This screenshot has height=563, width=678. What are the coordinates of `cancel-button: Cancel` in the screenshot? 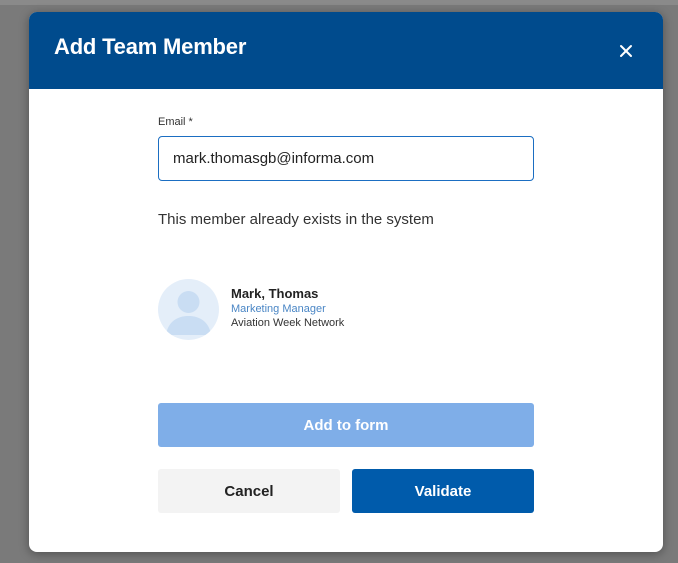 It's located at (249, 491).